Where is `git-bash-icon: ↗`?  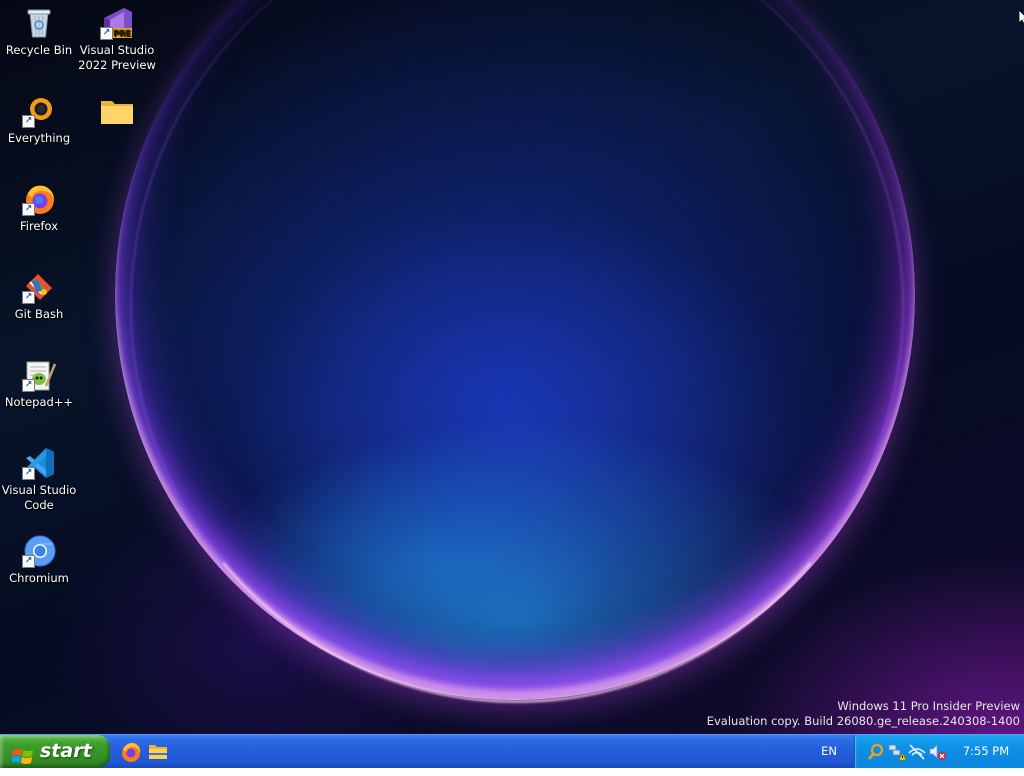 git-bash-icon: ↗ is located at coordinates (39, 287).